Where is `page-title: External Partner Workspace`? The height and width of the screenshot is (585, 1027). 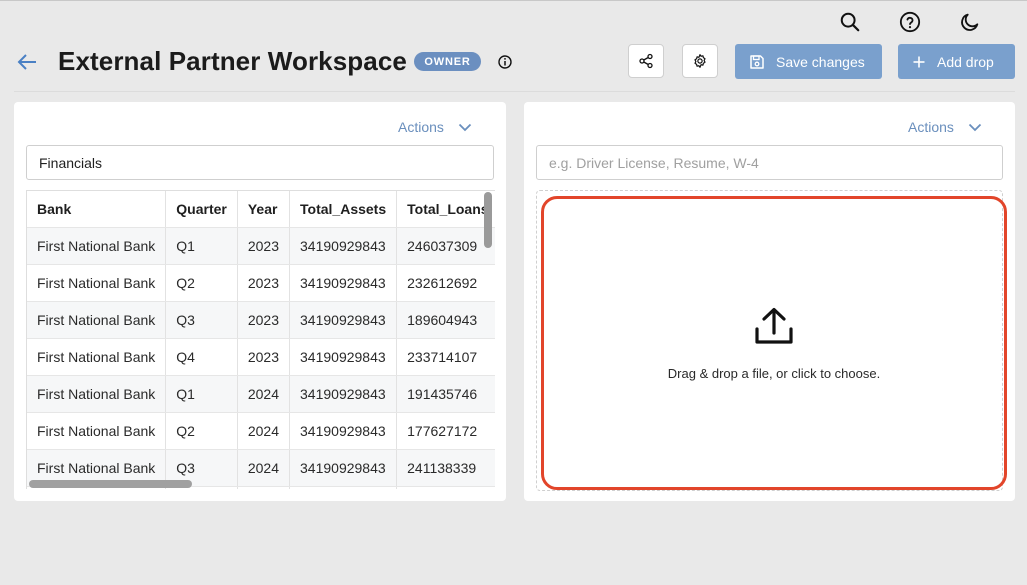 page-title: External Partner Workspace is located at coordinates (232, 61).